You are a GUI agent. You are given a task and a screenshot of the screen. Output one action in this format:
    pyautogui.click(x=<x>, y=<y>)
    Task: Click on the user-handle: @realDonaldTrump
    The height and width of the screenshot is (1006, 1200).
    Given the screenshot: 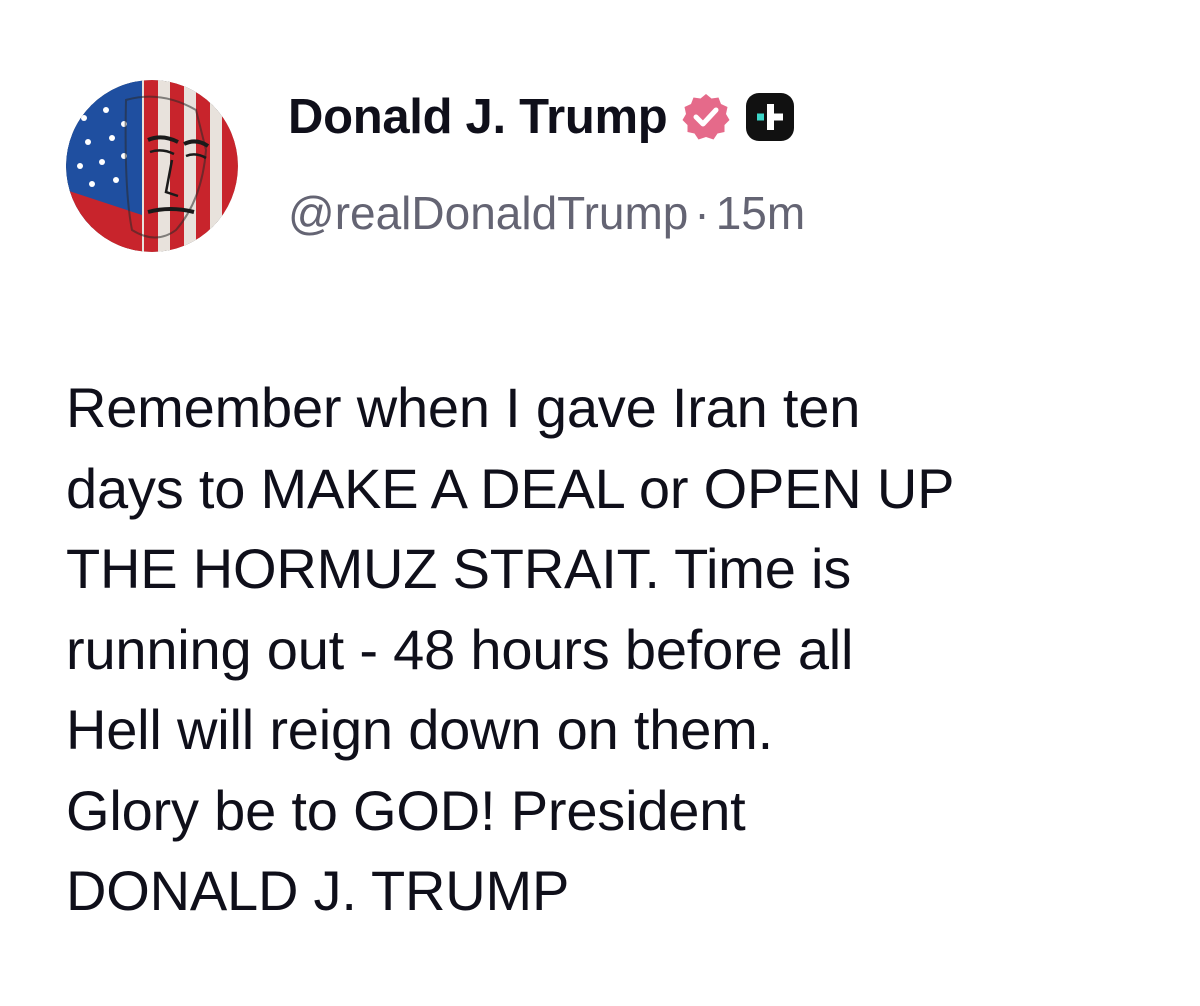 What is the action you would take?
    pyautogui.click(x=488, y=213)
    